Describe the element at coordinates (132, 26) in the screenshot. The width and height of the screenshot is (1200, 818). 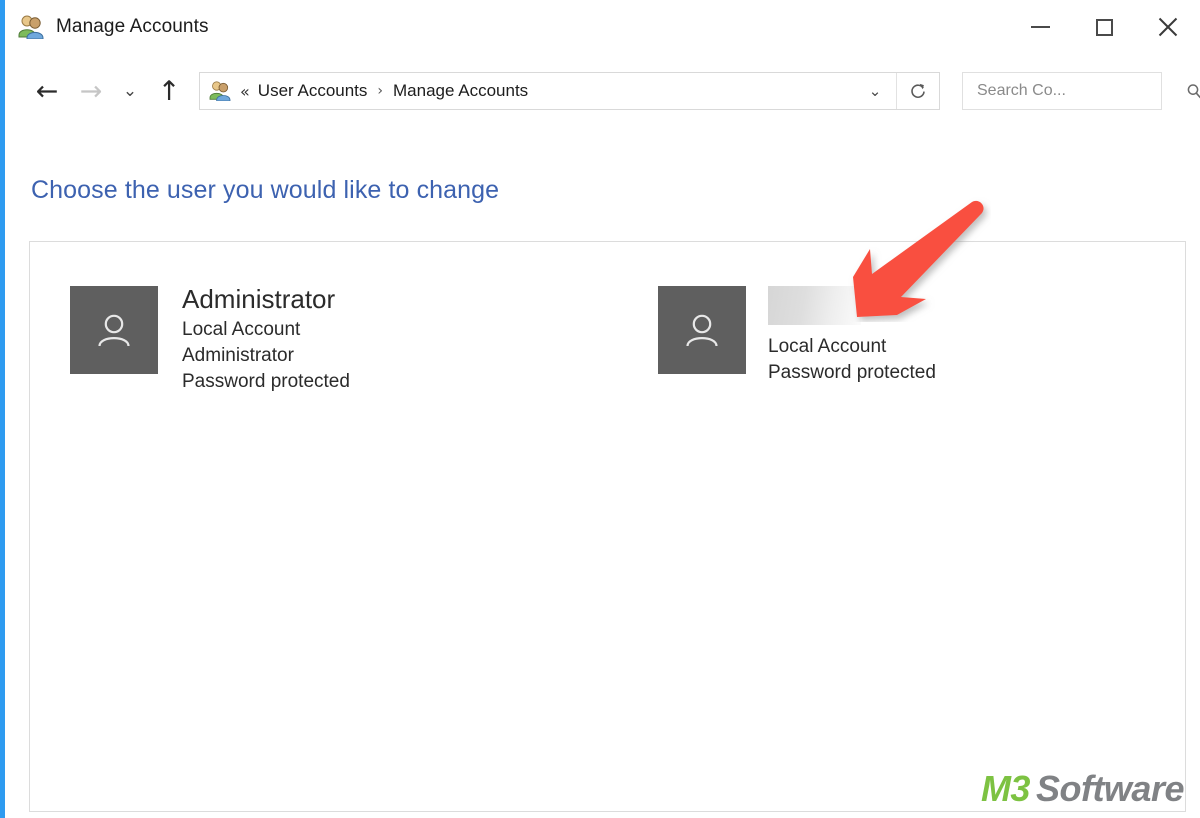
I see `window-title: Manage Accounts` at that location.